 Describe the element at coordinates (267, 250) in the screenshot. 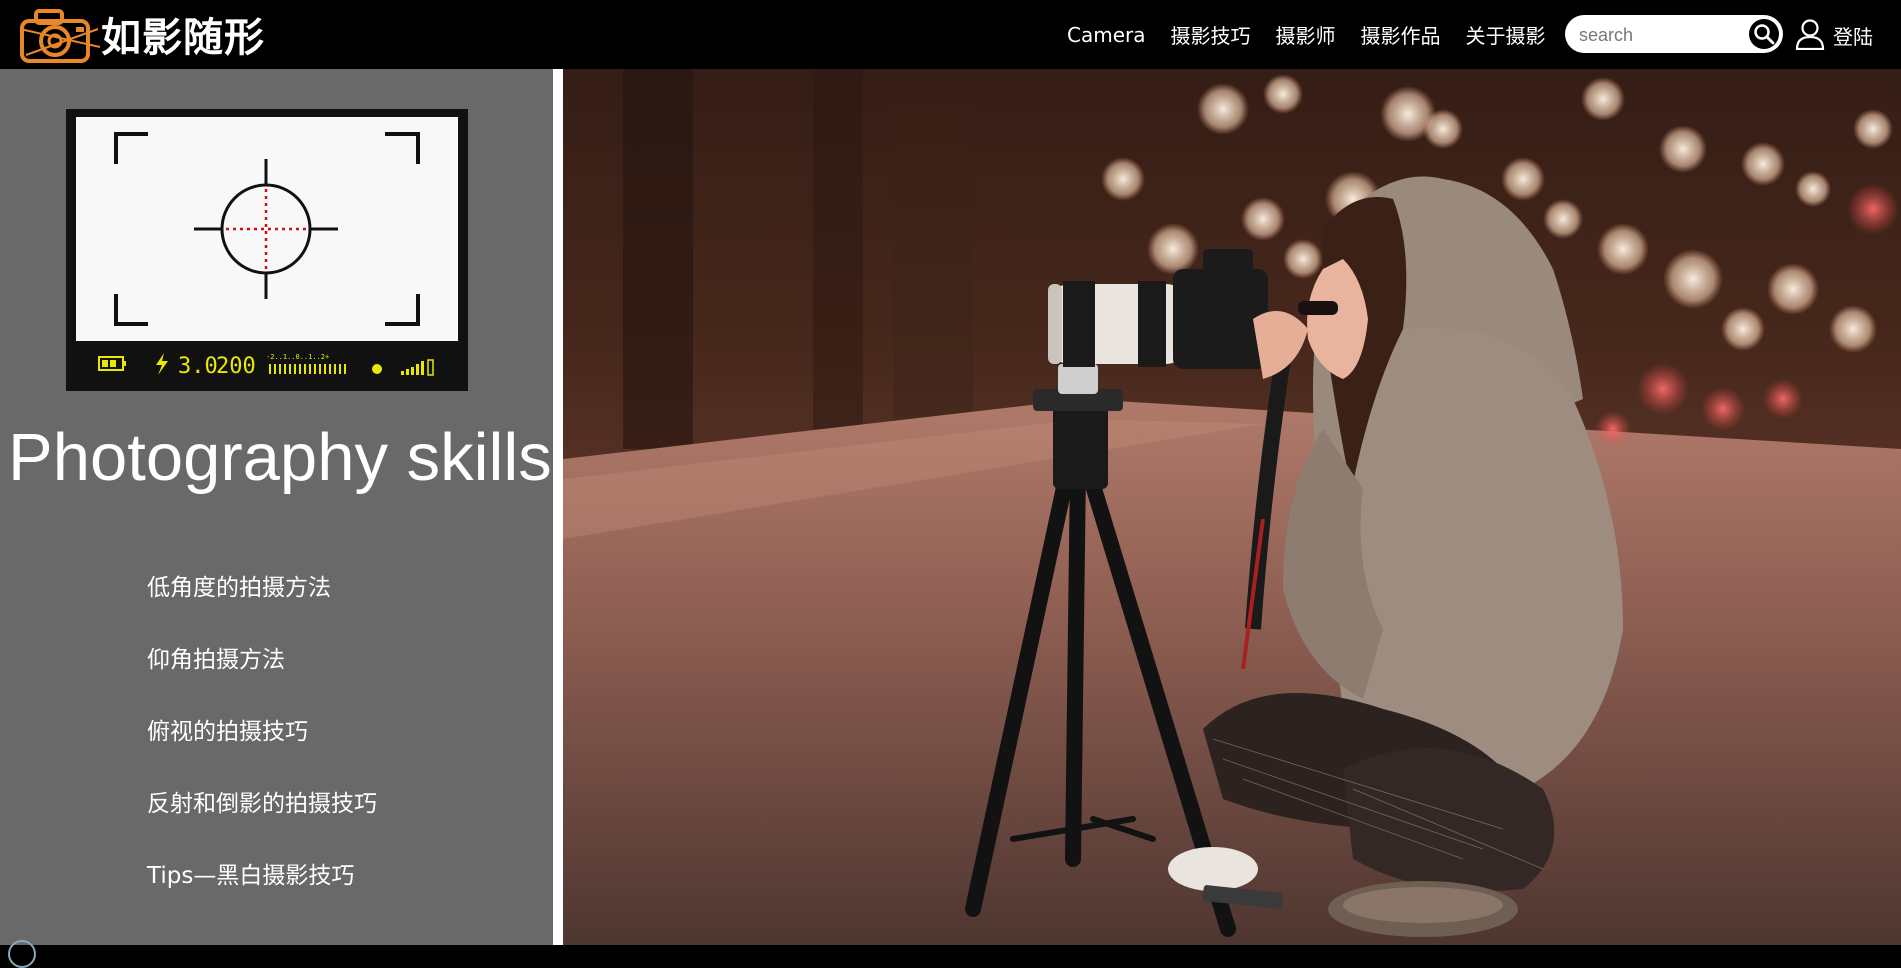

I see `camera-viewfinder-icon: 3.0 200 -2..1..0..1..2+` at that location.